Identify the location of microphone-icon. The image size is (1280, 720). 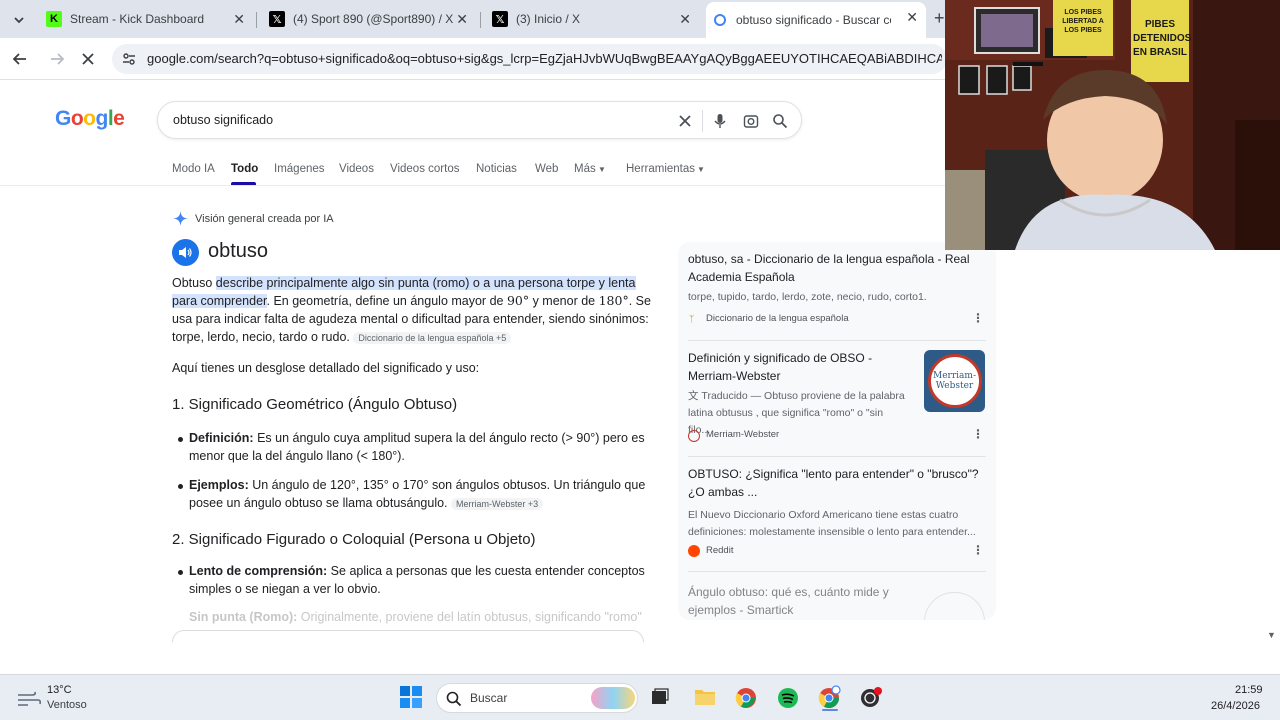
(720, 121).